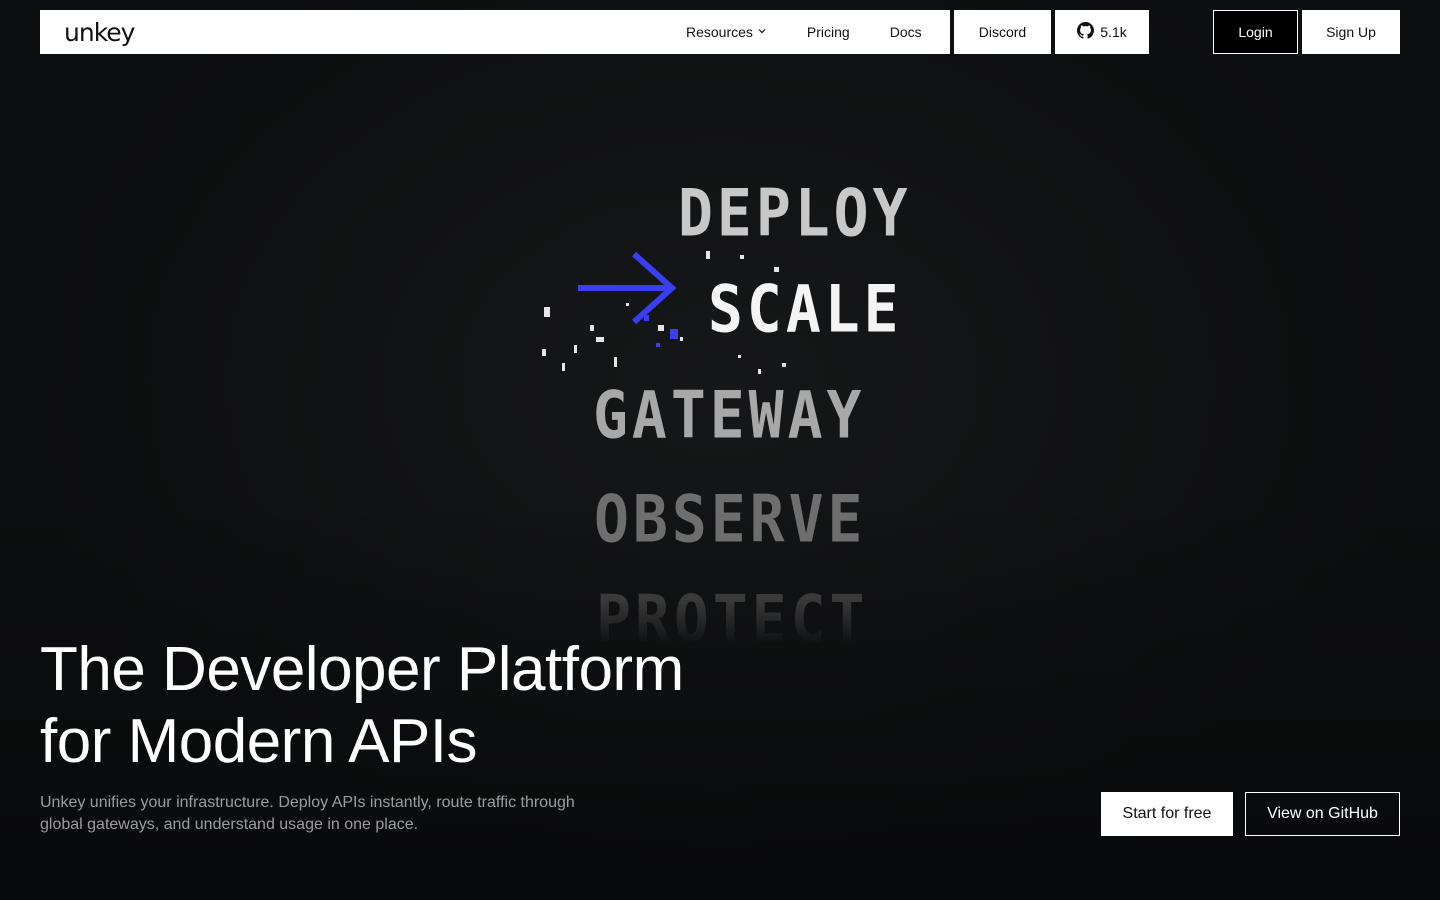  What do you see at coordinates (627, 288) in the screenshot?
I see `arrow-right-icon` at bounding box center [627, 288].